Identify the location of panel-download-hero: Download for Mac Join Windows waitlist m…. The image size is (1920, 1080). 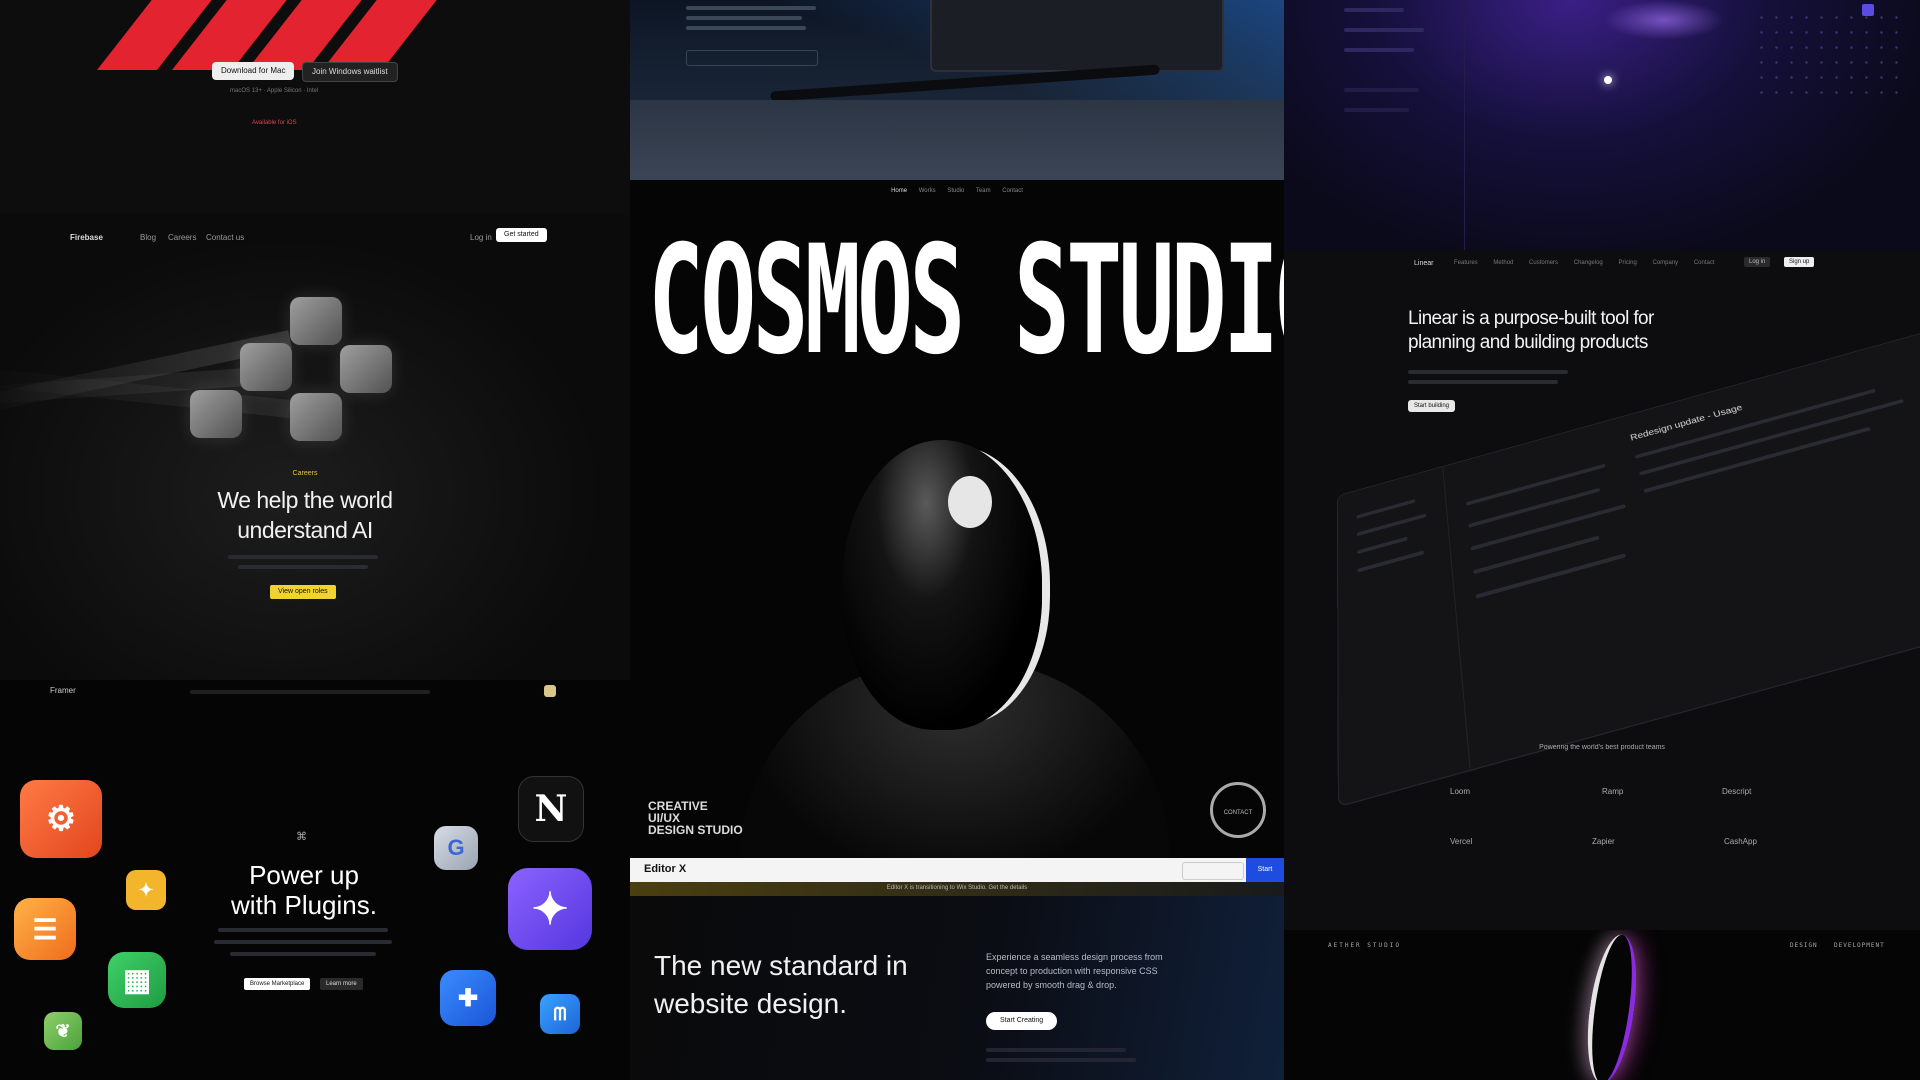
(315, 107).